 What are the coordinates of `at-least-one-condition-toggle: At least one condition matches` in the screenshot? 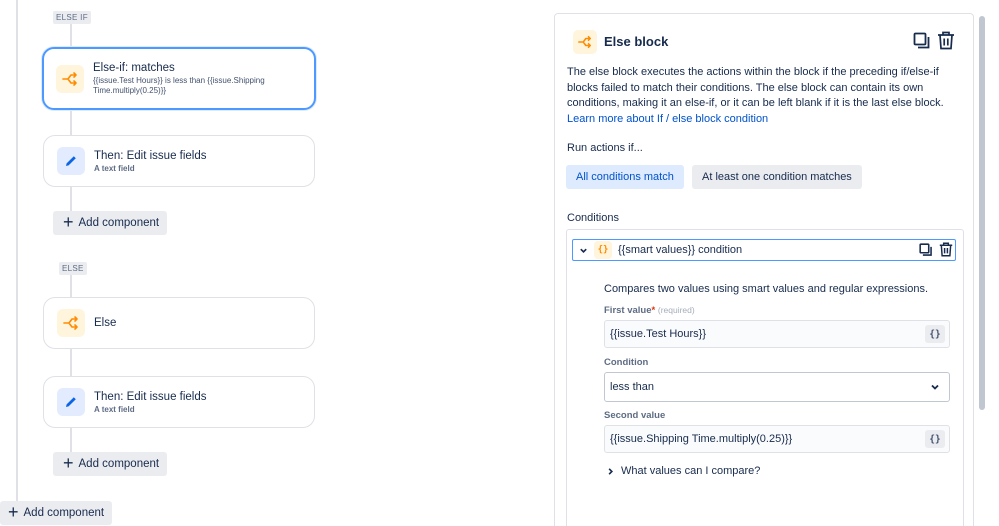 It's located at (777, 177).